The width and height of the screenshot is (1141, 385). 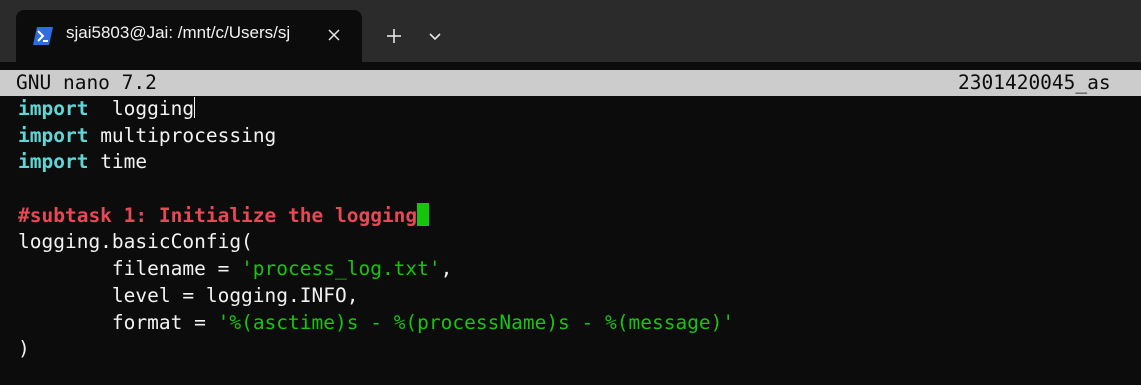 What do you see at coordinates (118, 322) in the screenshot?
I see `code-text: format =` at bounding box center [118, 322].